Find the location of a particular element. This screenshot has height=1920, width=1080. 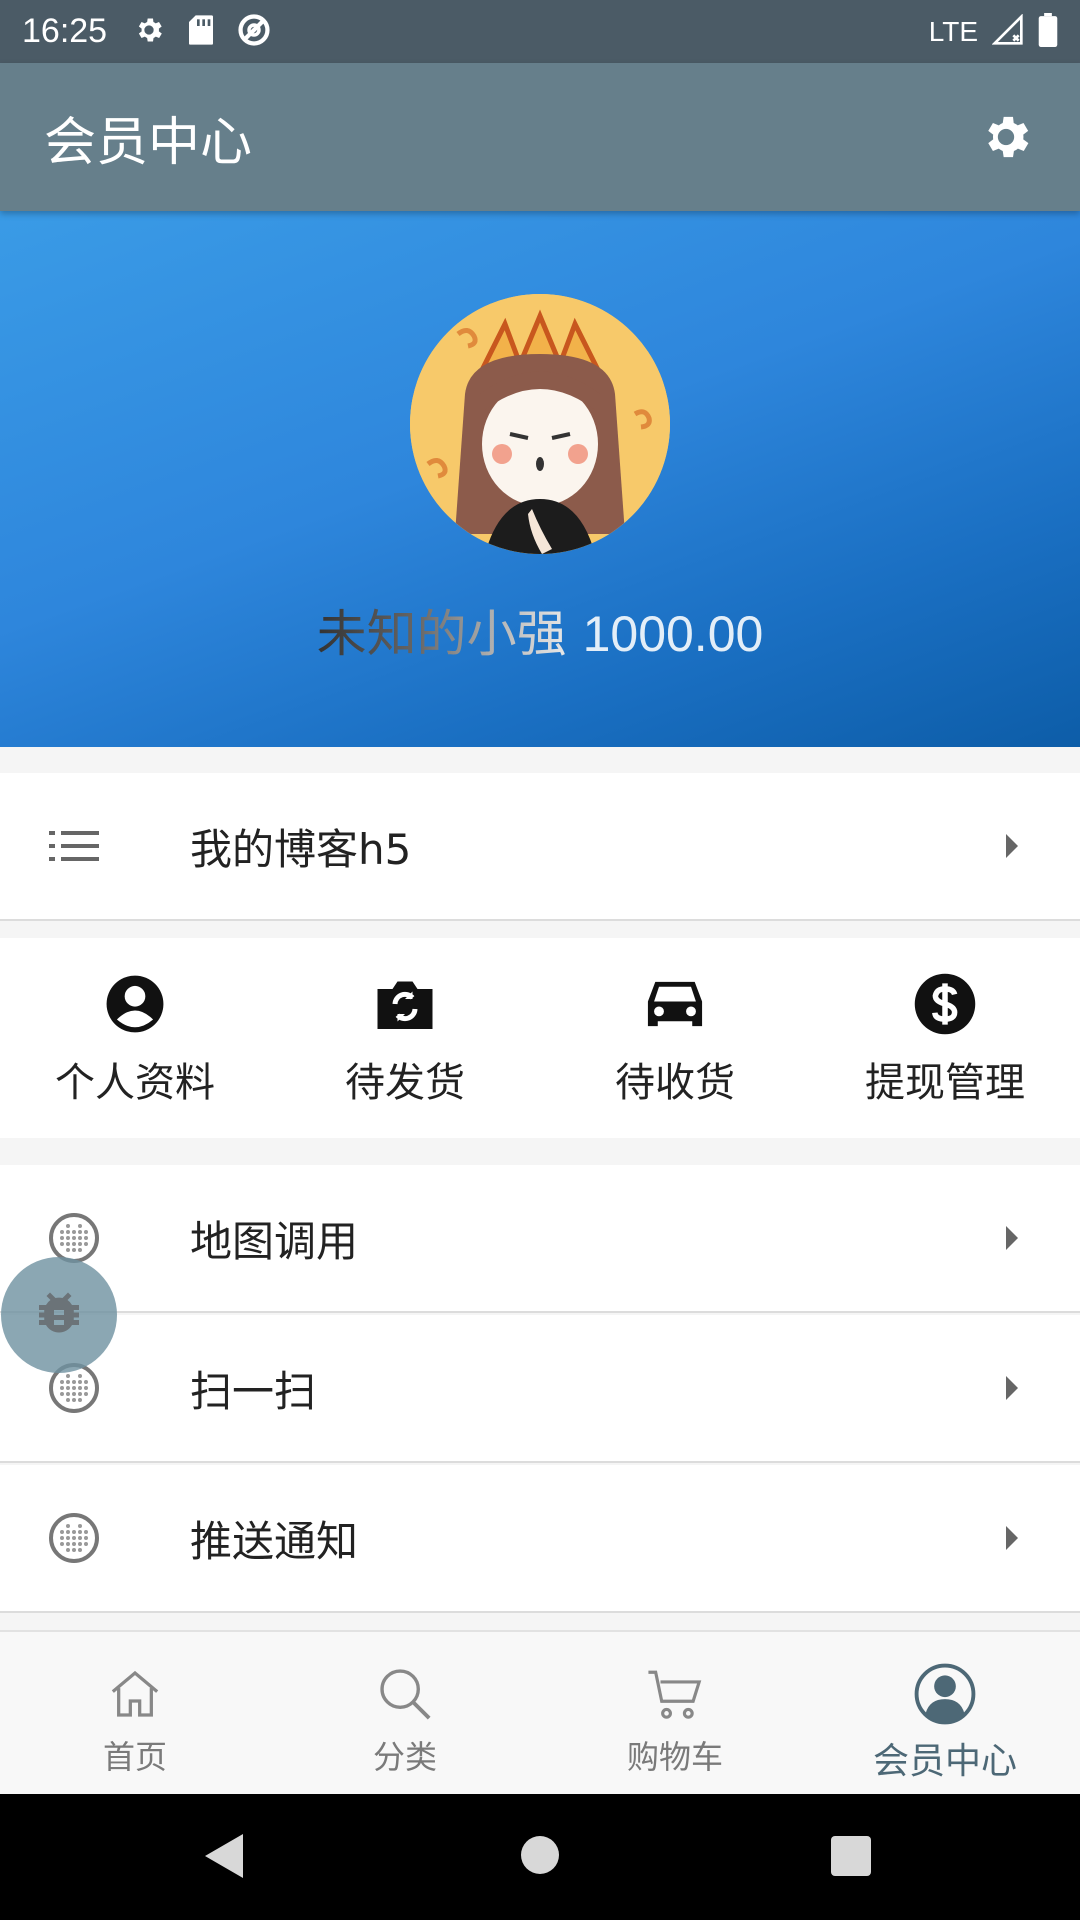

car-icon is located at coordinates (675, 1004).